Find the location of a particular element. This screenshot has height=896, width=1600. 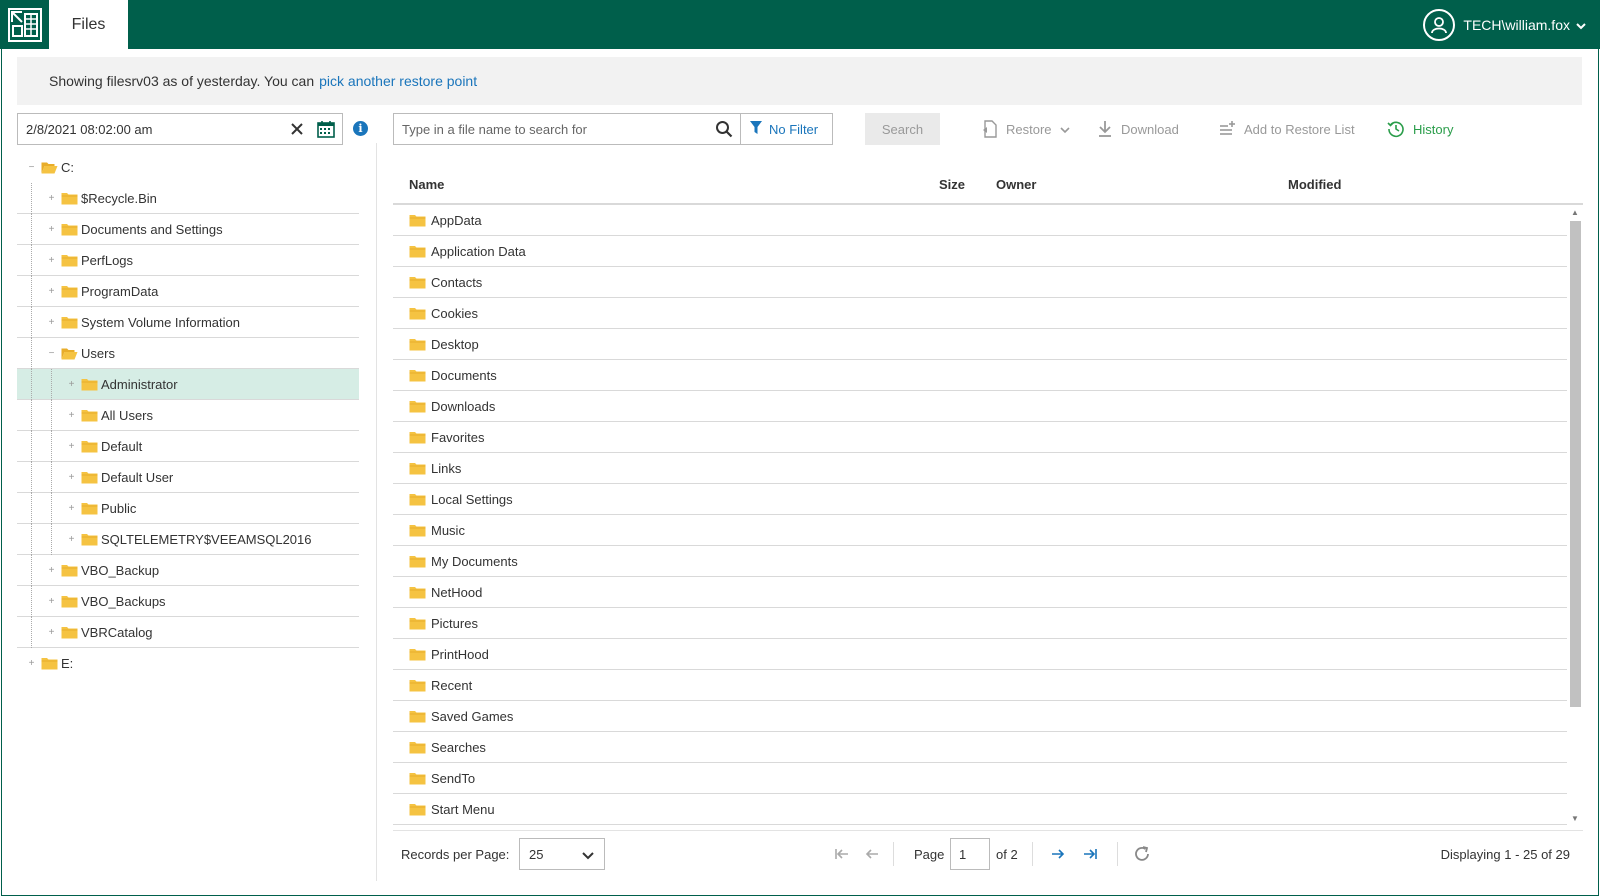

column-name: Name is located at coordinates (426, 184).